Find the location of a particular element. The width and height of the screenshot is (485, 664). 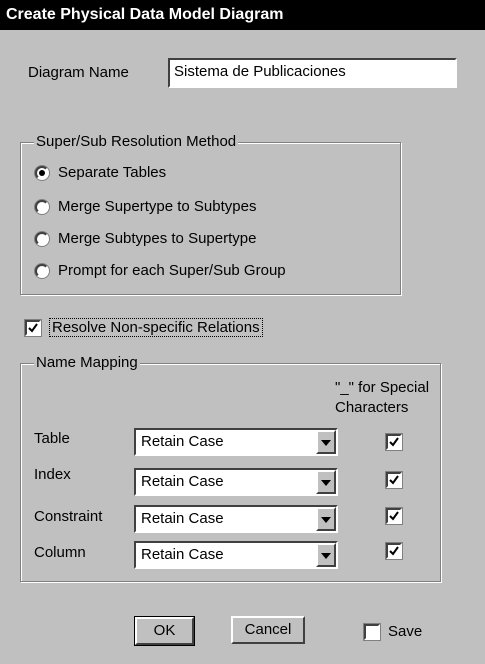

radio-prompt-each-group: Prompt for each Super/Sub Group is located at coordinates (160, 270).